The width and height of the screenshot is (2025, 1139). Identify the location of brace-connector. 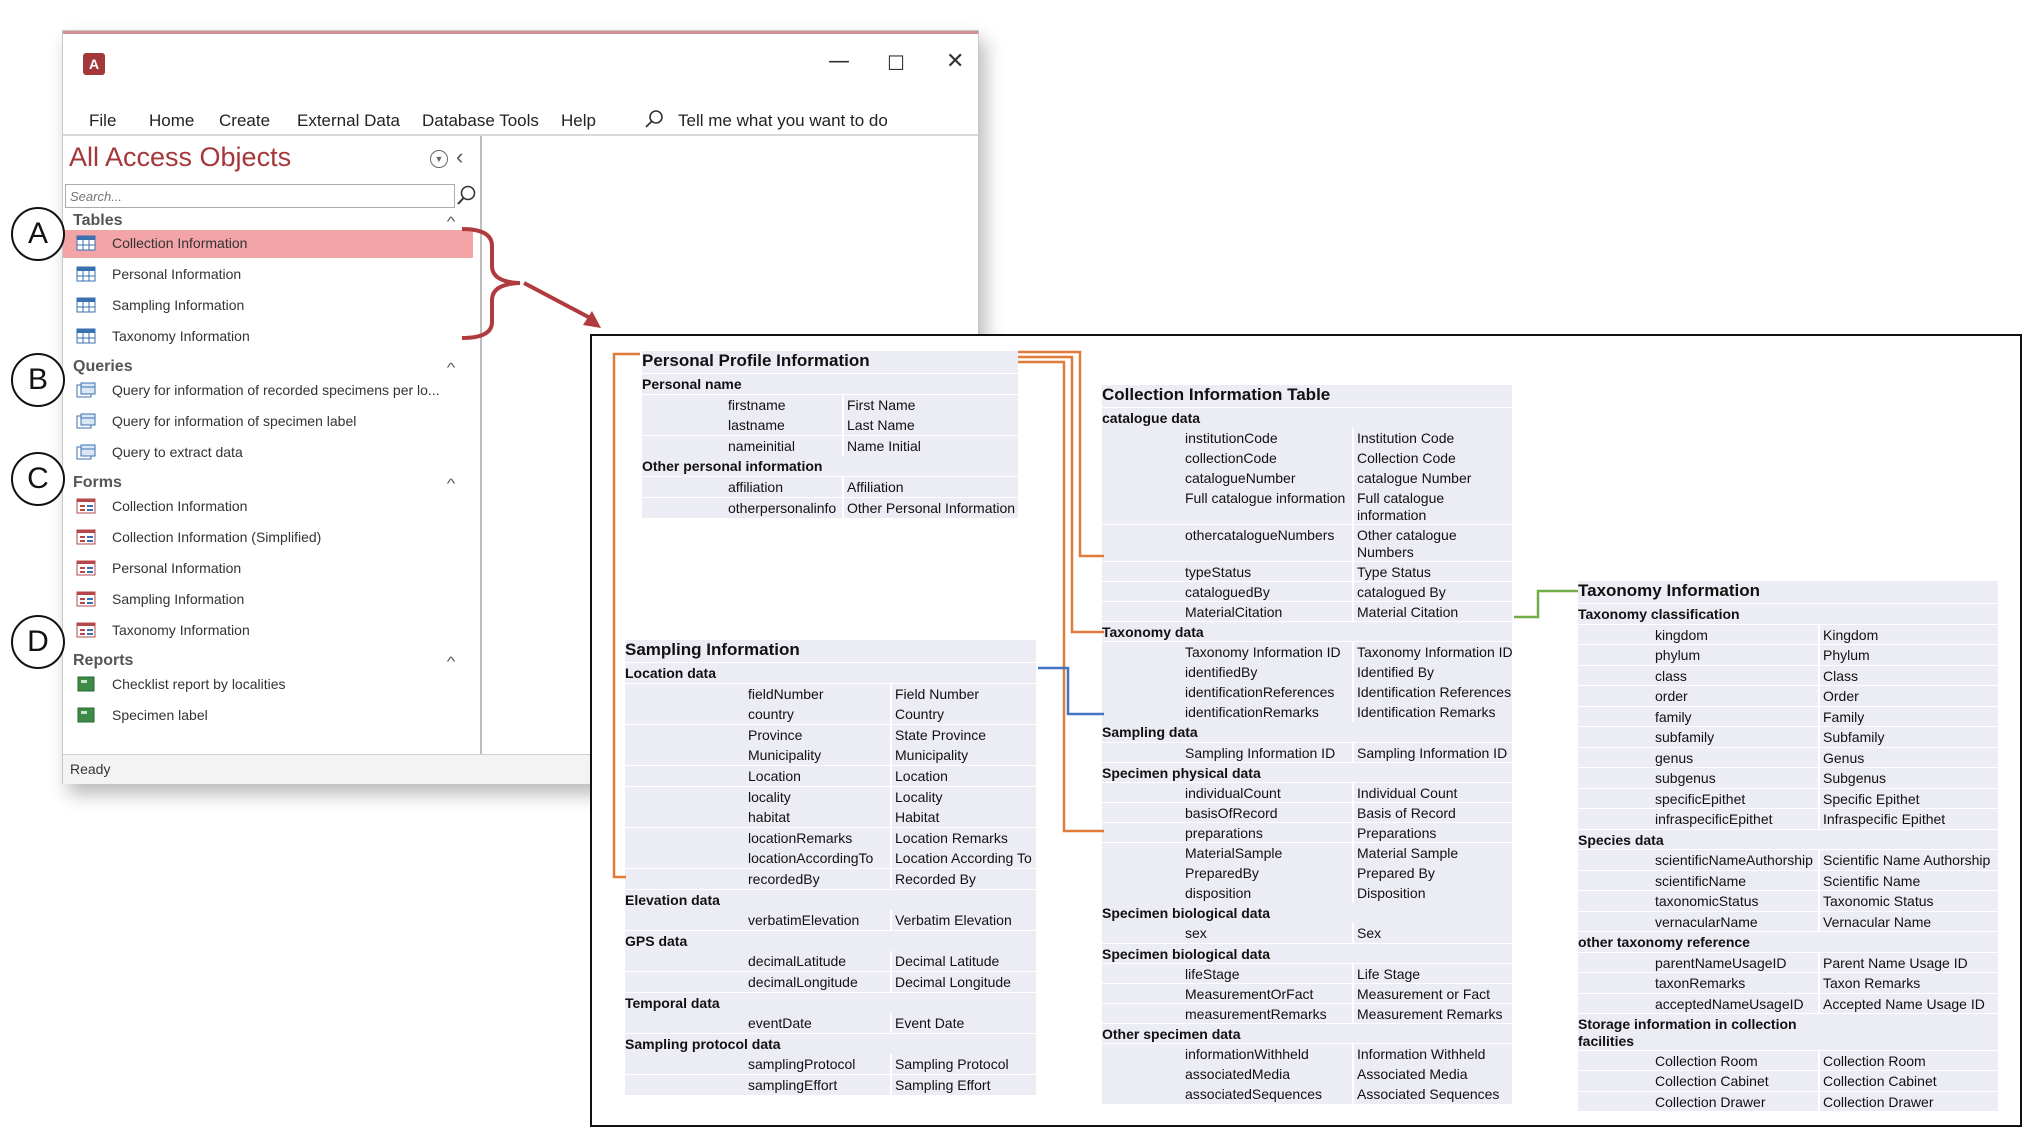
(491, 283).